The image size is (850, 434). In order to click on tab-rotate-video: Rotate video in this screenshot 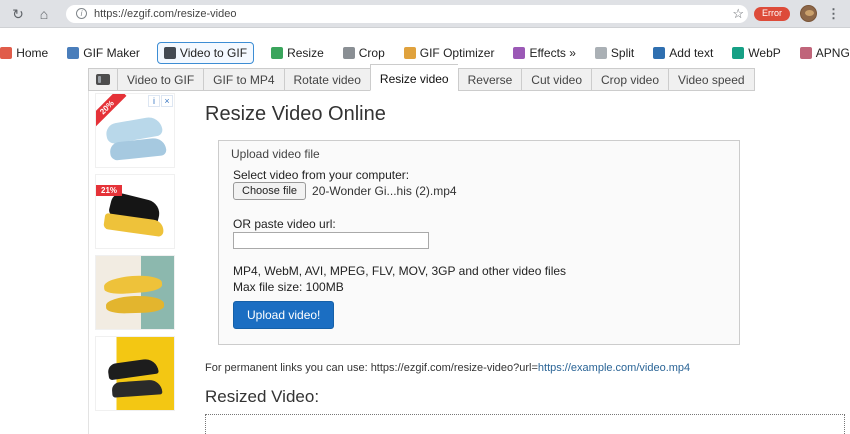, I will do `click(326, 79)`.